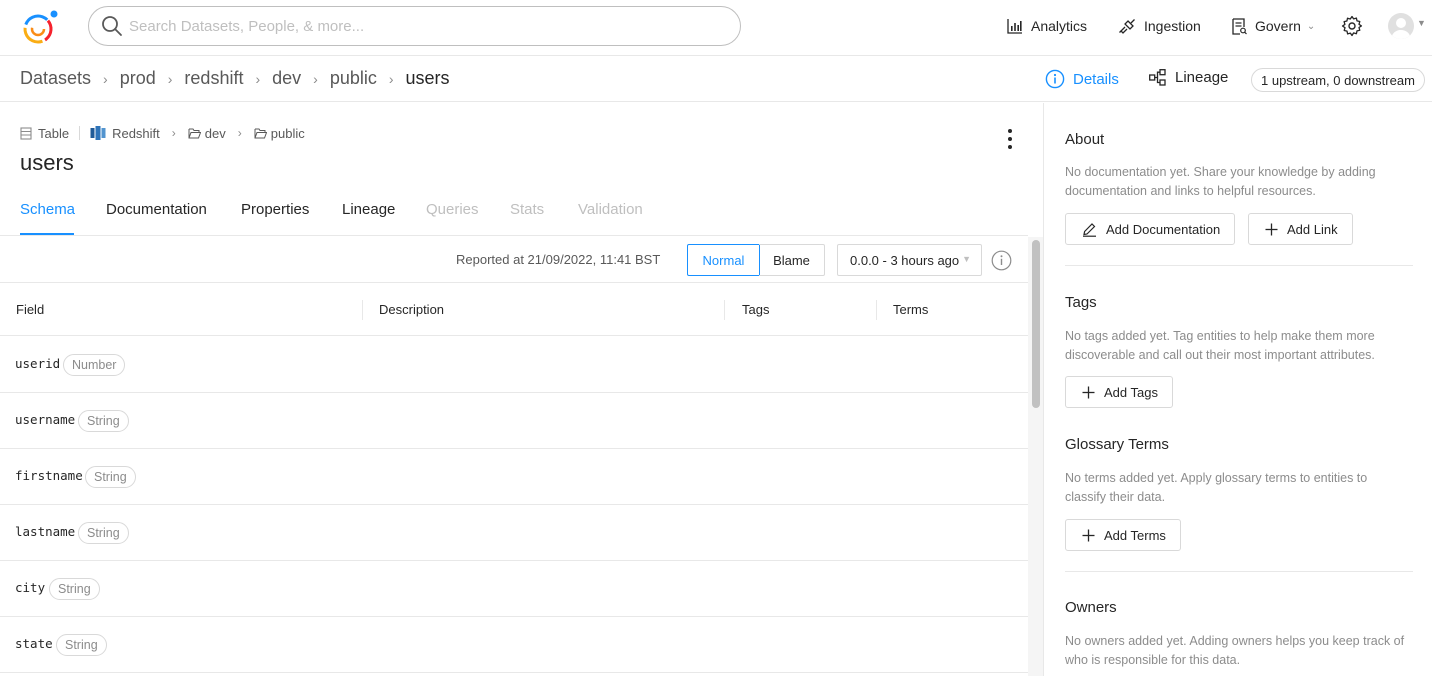 The width and height of the screenshot is (1432, 676). What do you see at coordinates (162, 133) in the screenshot?
I see `entity-meta: Table Redshift › dev › public` at bounding box center [162, 133].